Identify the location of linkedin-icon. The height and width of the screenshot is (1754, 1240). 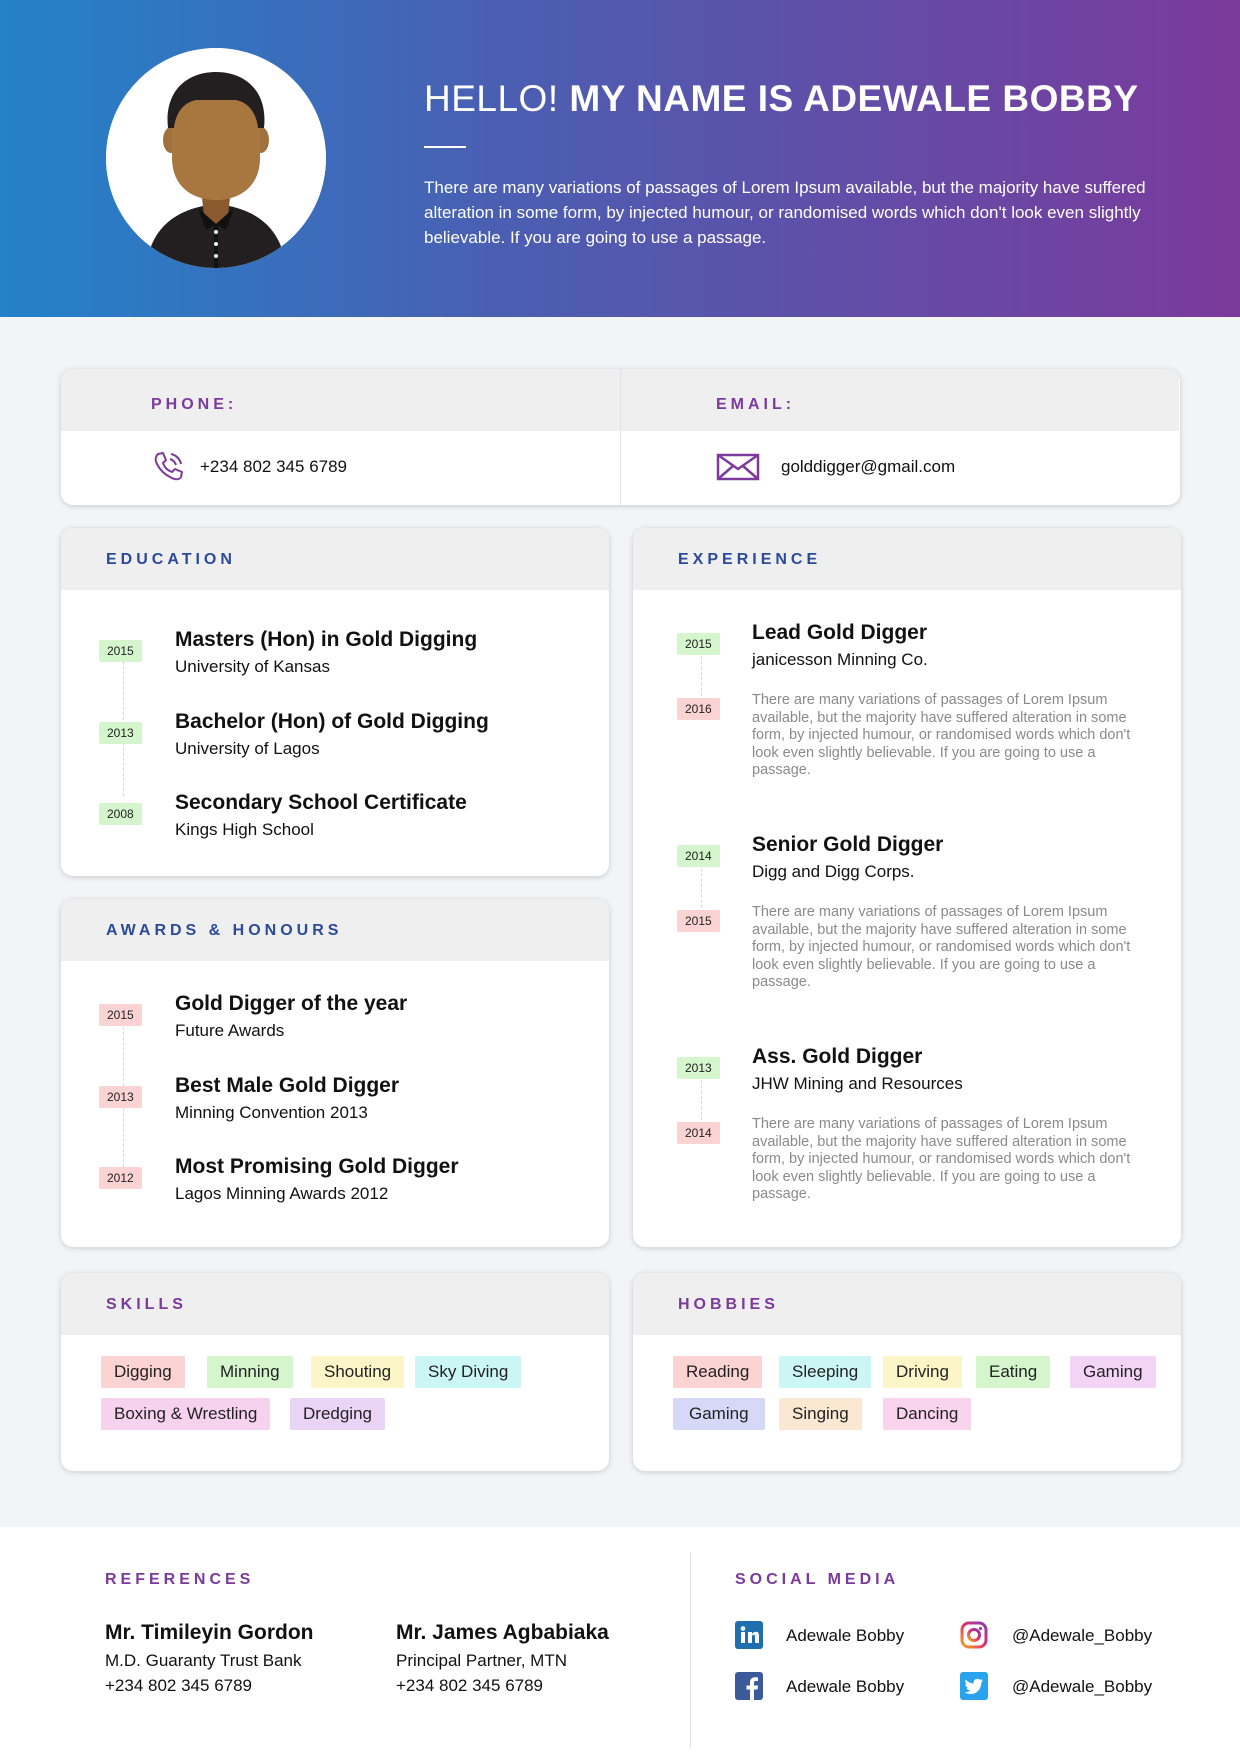
(749, 1635).